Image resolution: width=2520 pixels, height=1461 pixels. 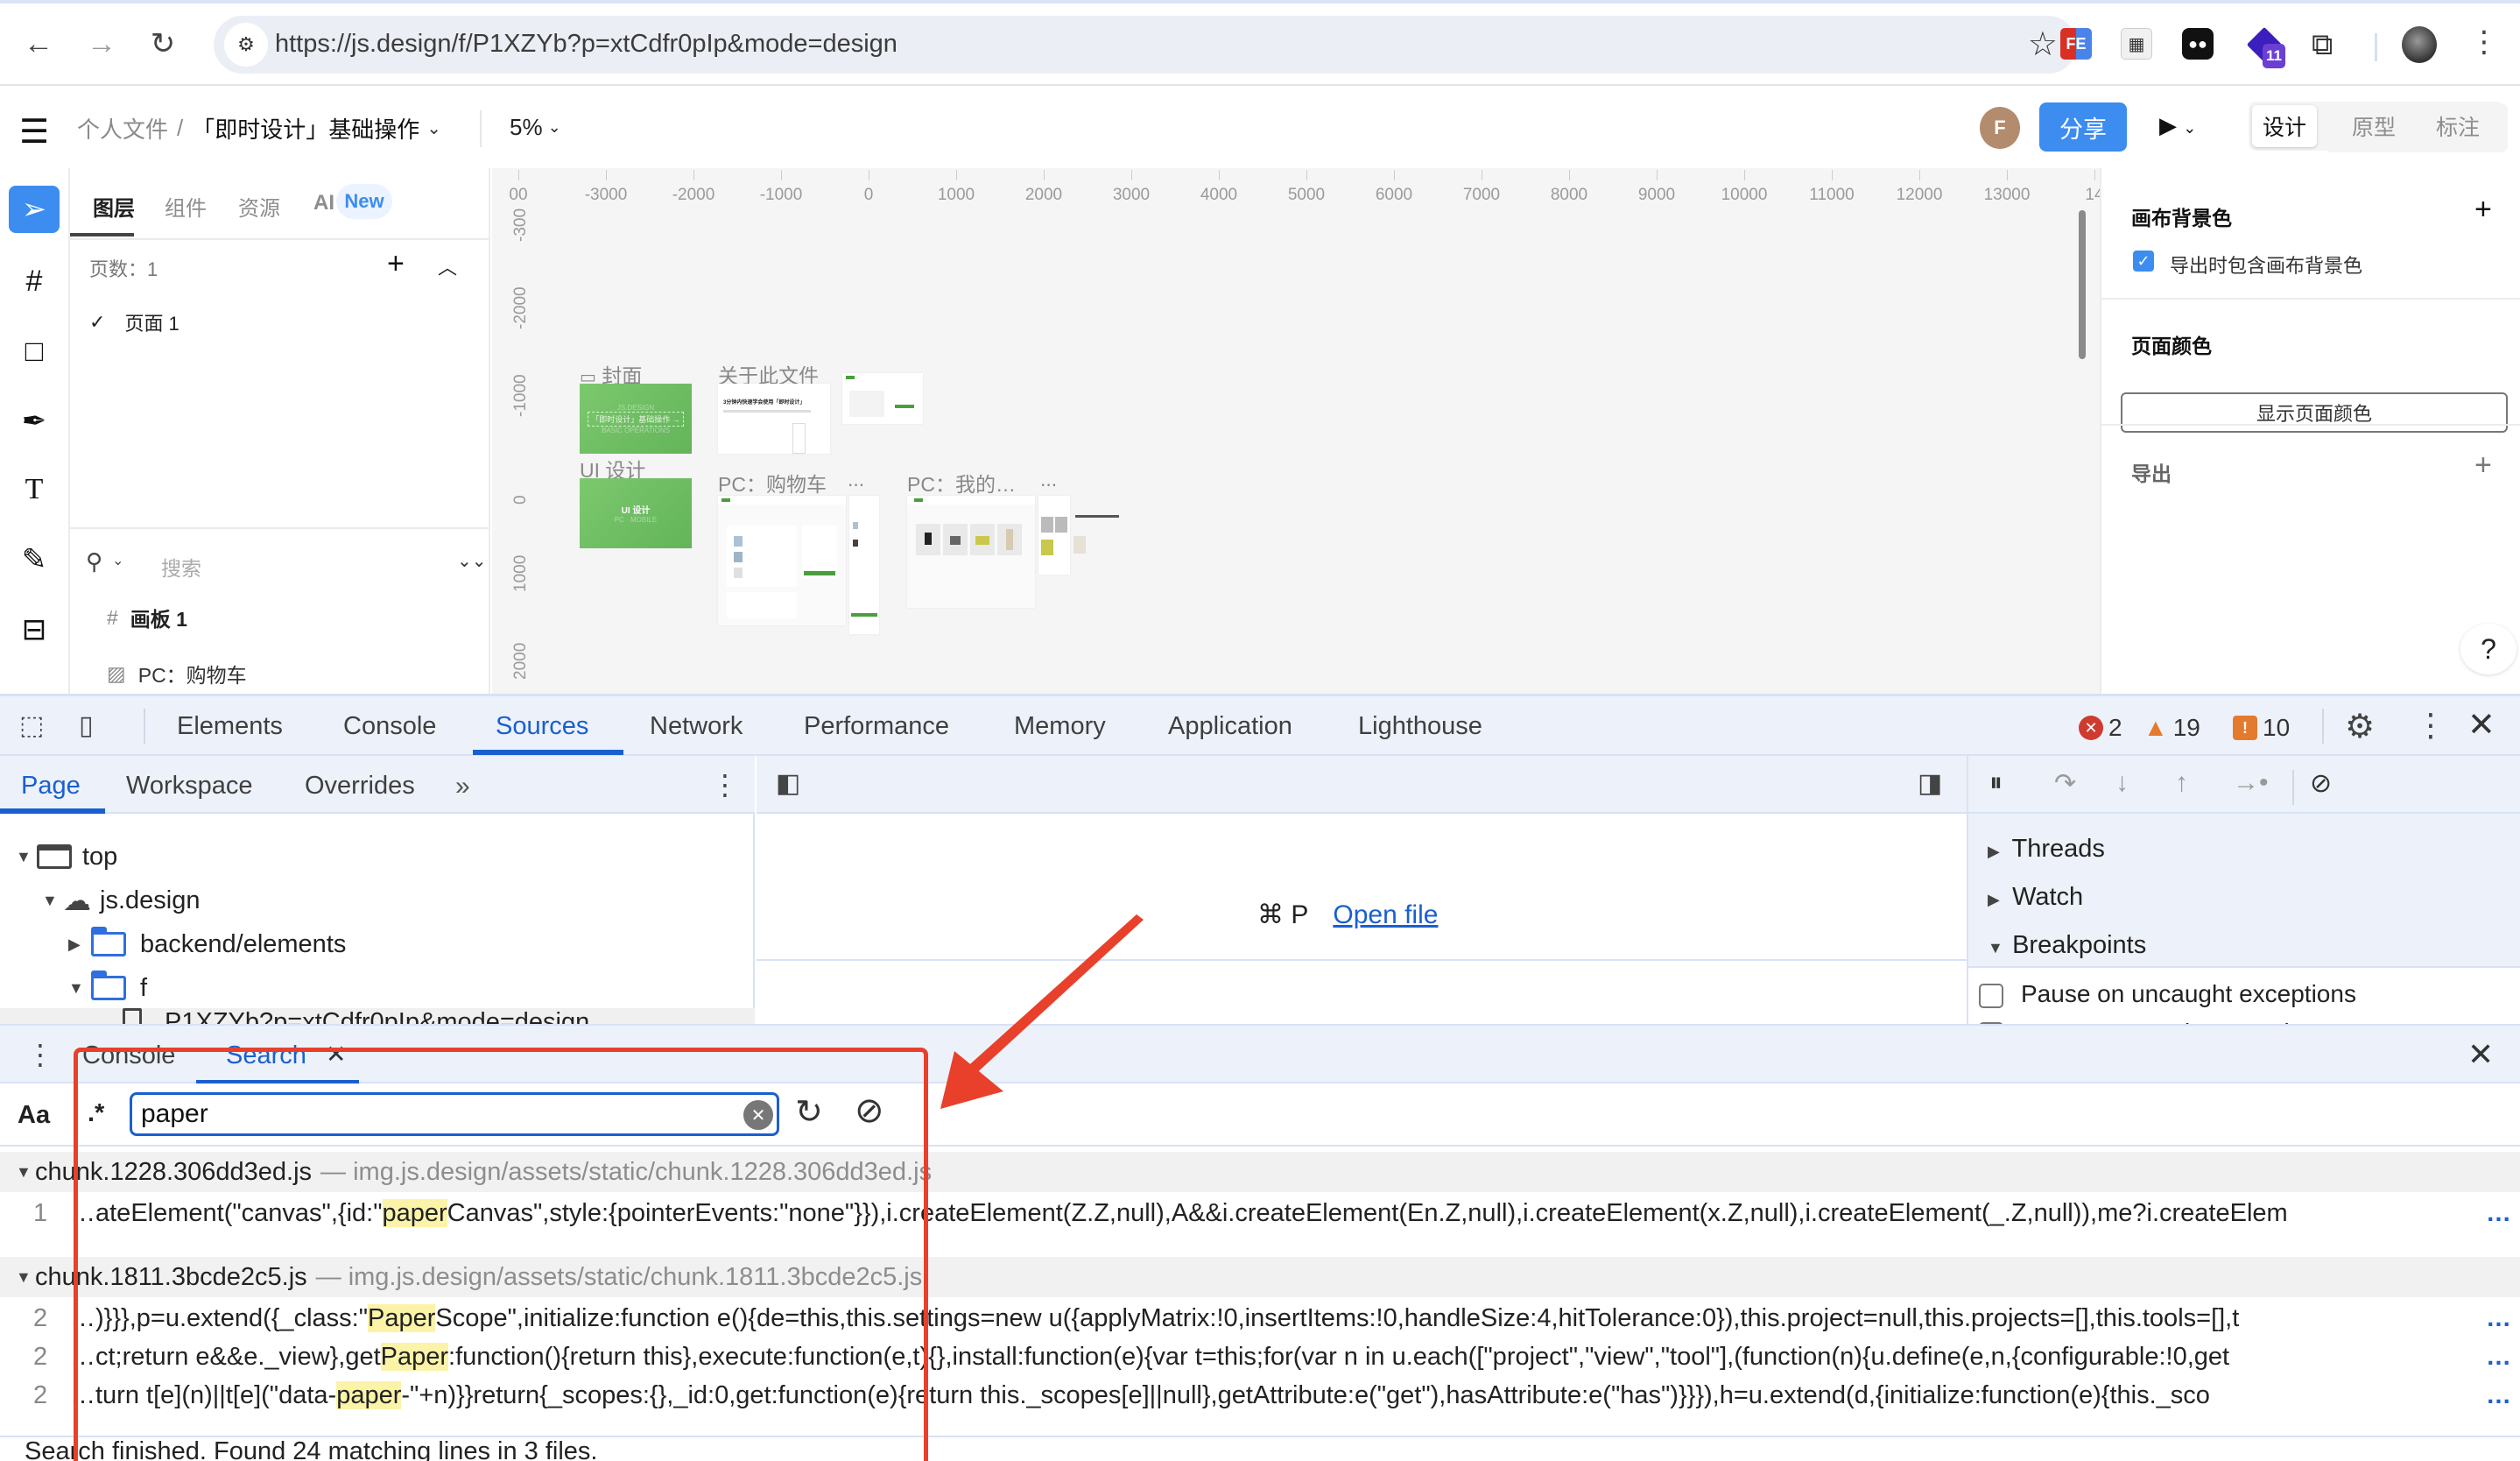 I want to click on file-name: 「即时设计」基础操作, so click(x=305, y=128).